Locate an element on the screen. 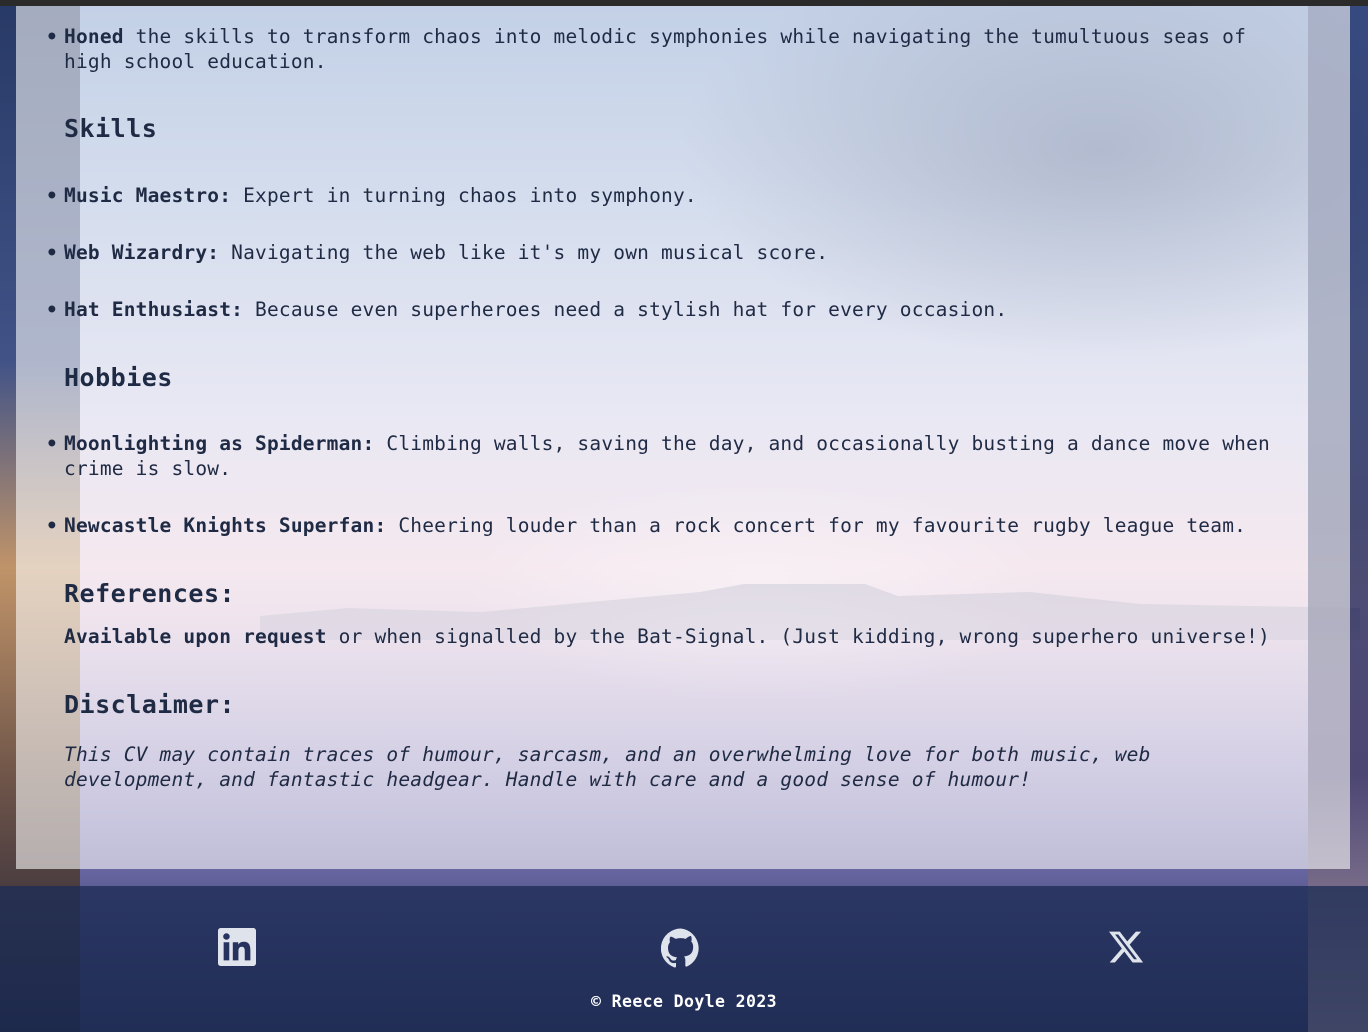 Image resolution: width=1368 pixels, height=1032 pixels. list-item-bold: Newcastle Knights Superfan: is located at coordinates (225, 525).